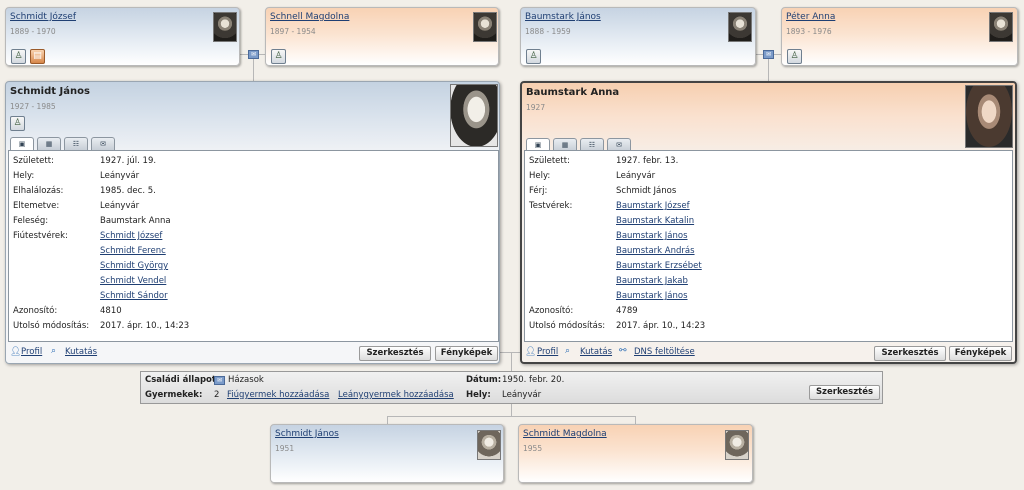 Image resolution: width=1024 pixels, height=490 pixels. Describe the element at coordinates (563, 17) in the screenshot. I see `person-name-link: Baumstark János` at that location.